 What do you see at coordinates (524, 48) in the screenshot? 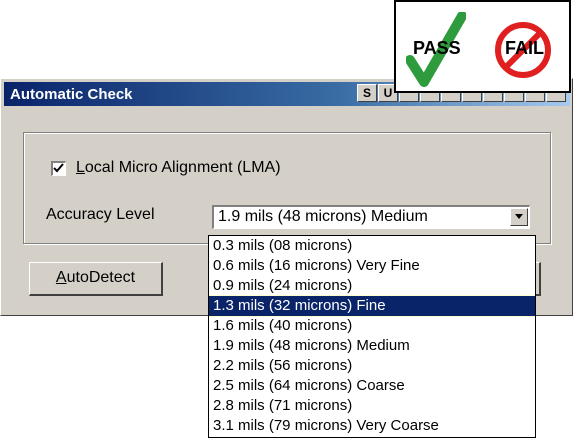
I see `fail-label: FAIL` at bounding box center [524, 48].